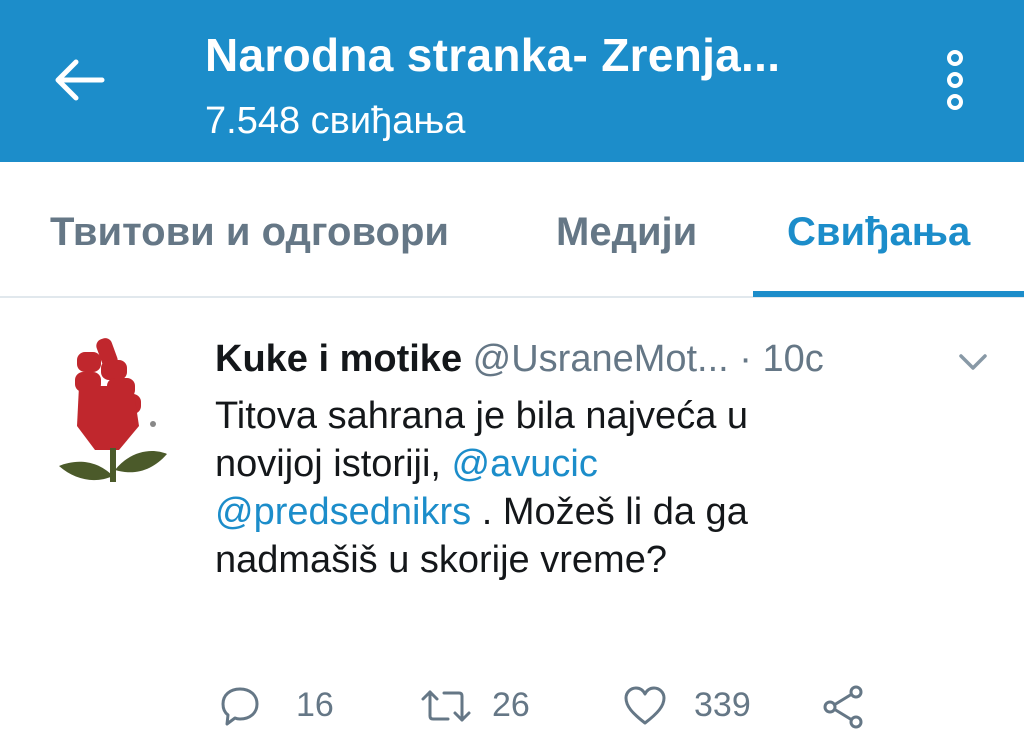 This screenshot has width=1024, height=753. Describe the element at coordinates (441, 560) in the screenshot. I see `tweet-line: nadmašiš u skorije vreme?` at that location.